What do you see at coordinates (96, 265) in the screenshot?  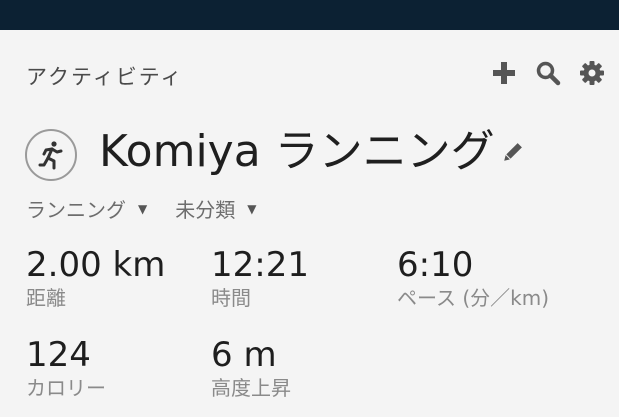 I see `distance-value: 2.00 km` at bounding box center [96, 265].